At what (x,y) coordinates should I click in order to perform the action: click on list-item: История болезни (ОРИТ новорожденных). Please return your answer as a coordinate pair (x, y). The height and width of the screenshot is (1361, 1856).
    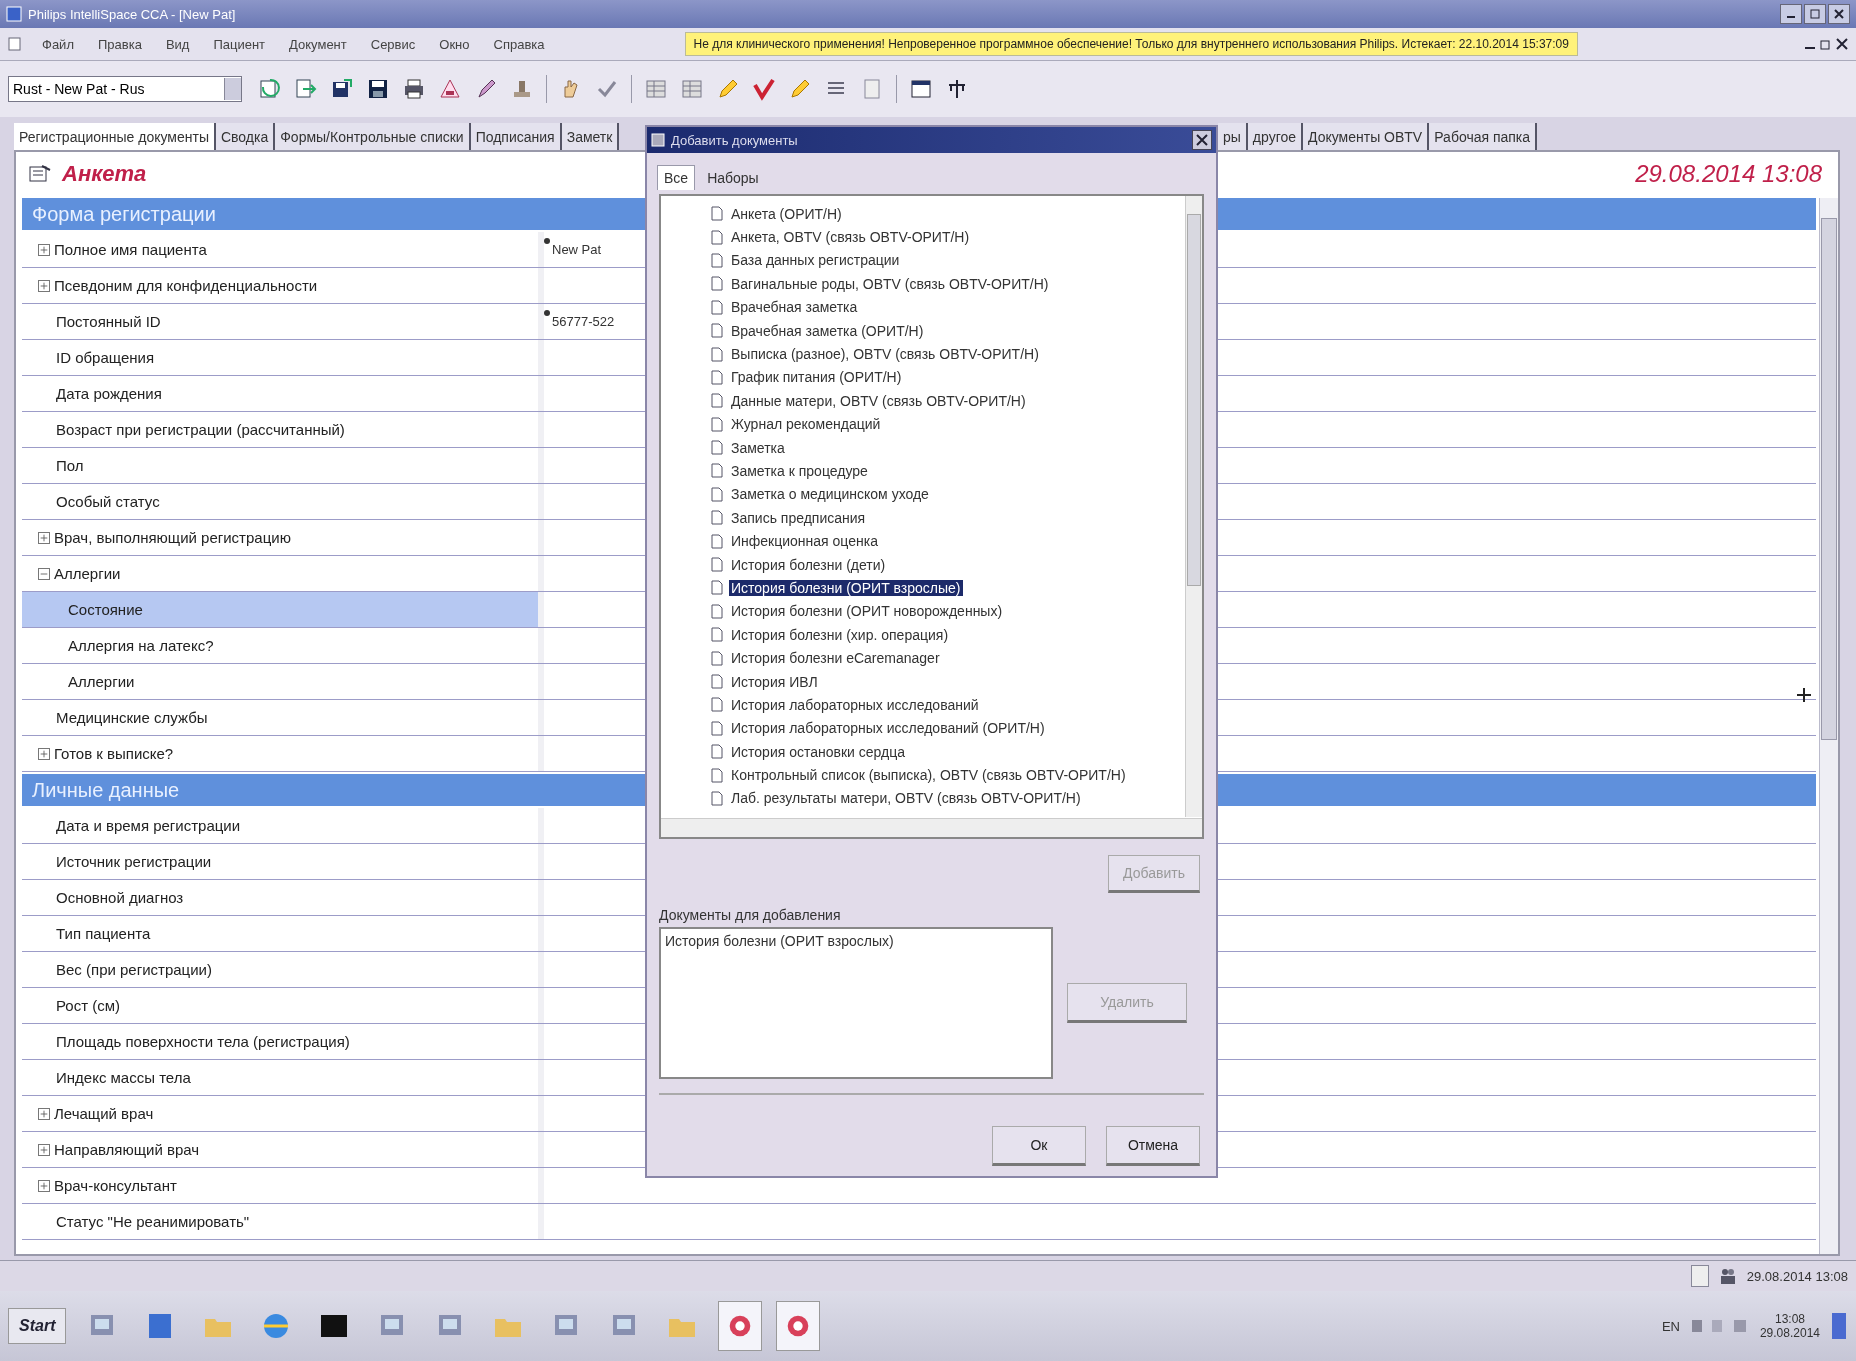
    Looking at the image, I should click on (867, 611).